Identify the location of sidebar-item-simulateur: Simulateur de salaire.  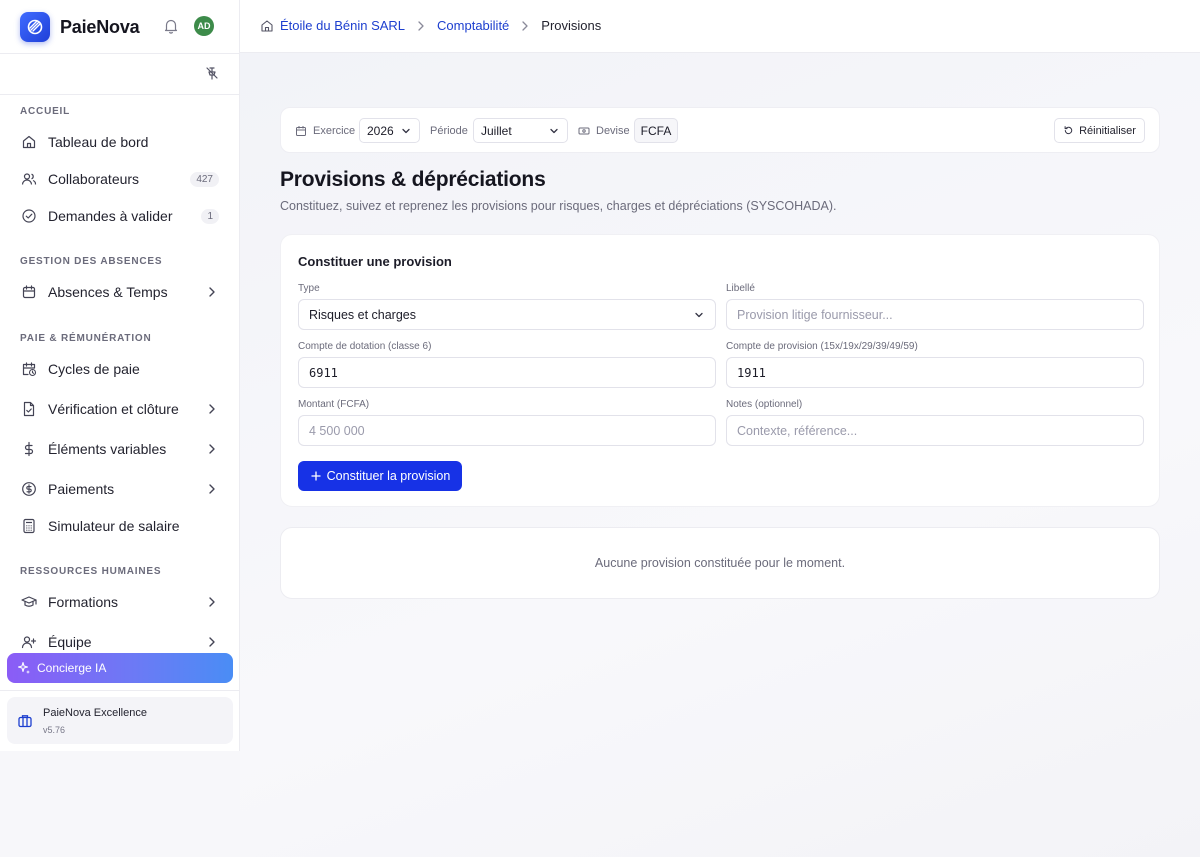
(119, 526).